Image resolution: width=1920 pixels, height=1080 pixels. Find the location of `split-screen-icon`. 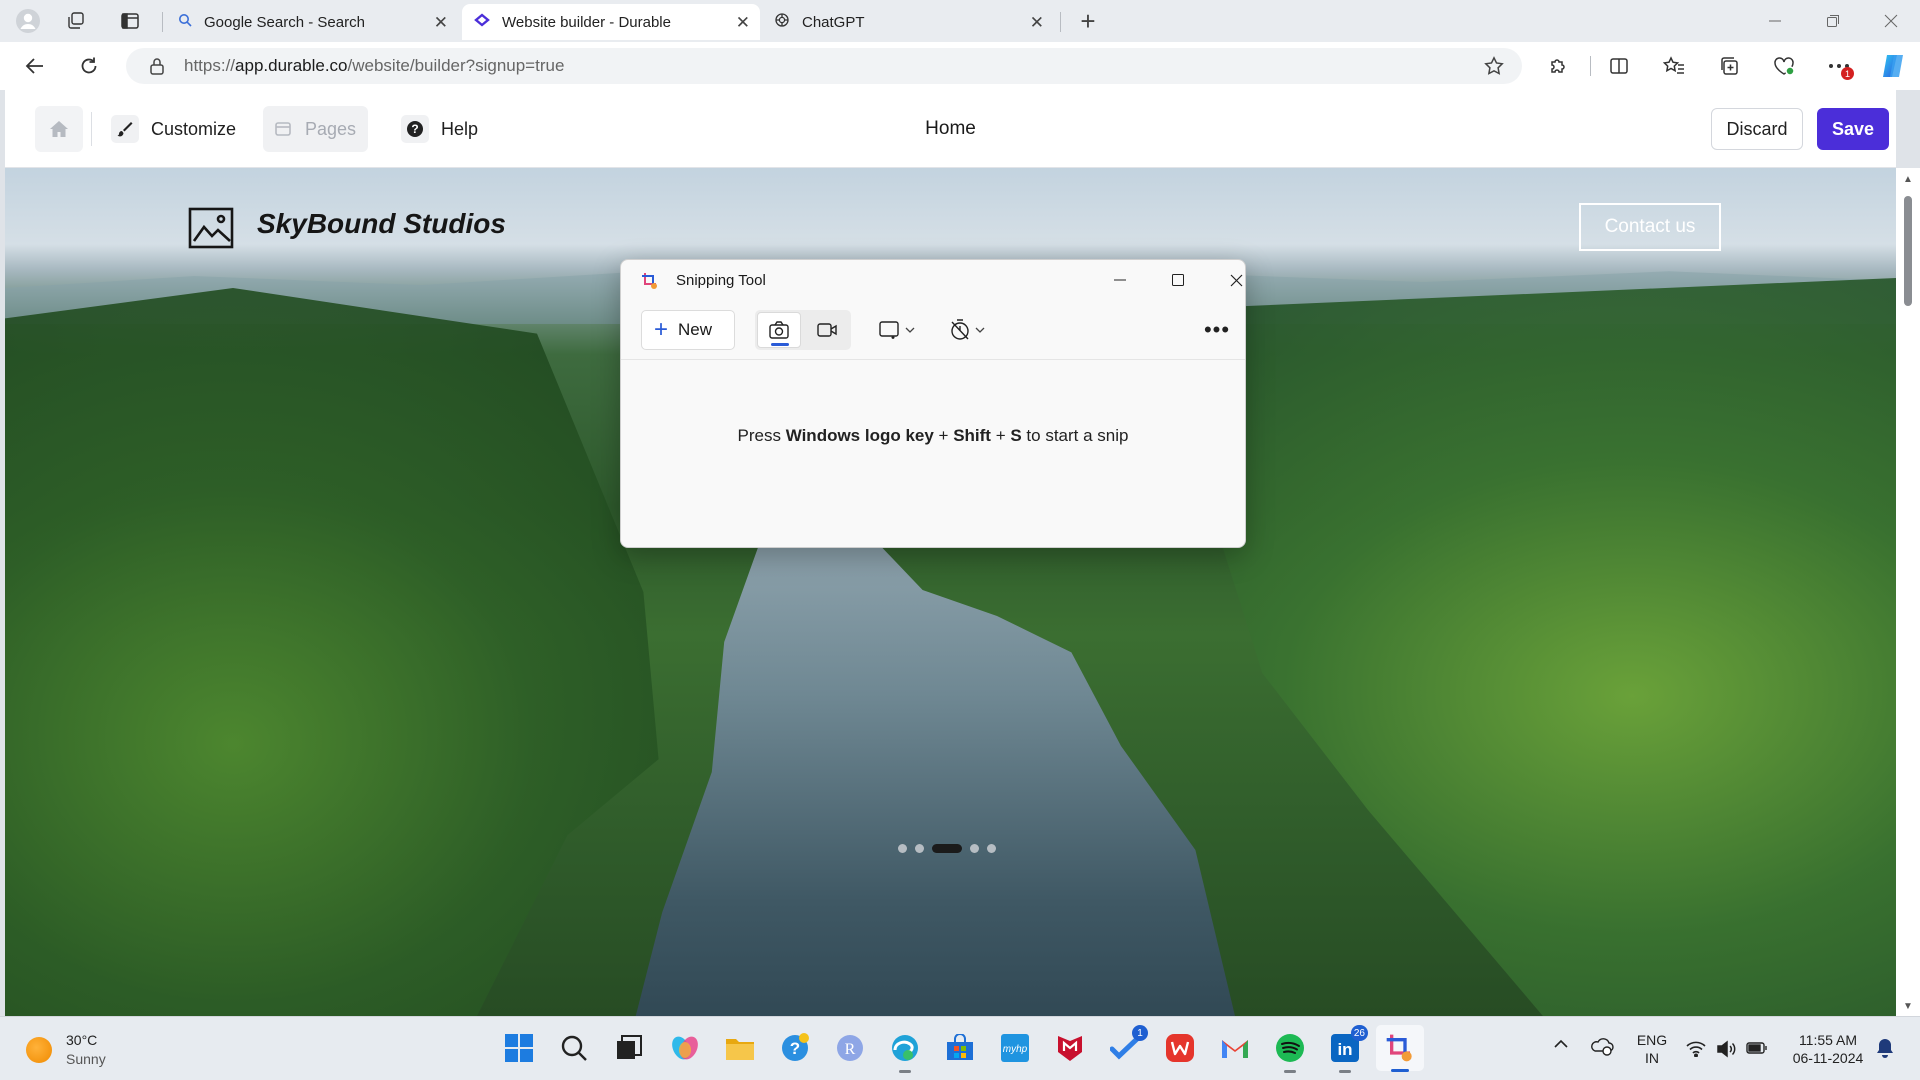

split-screen-icon is located at coordinates (1619, 66).